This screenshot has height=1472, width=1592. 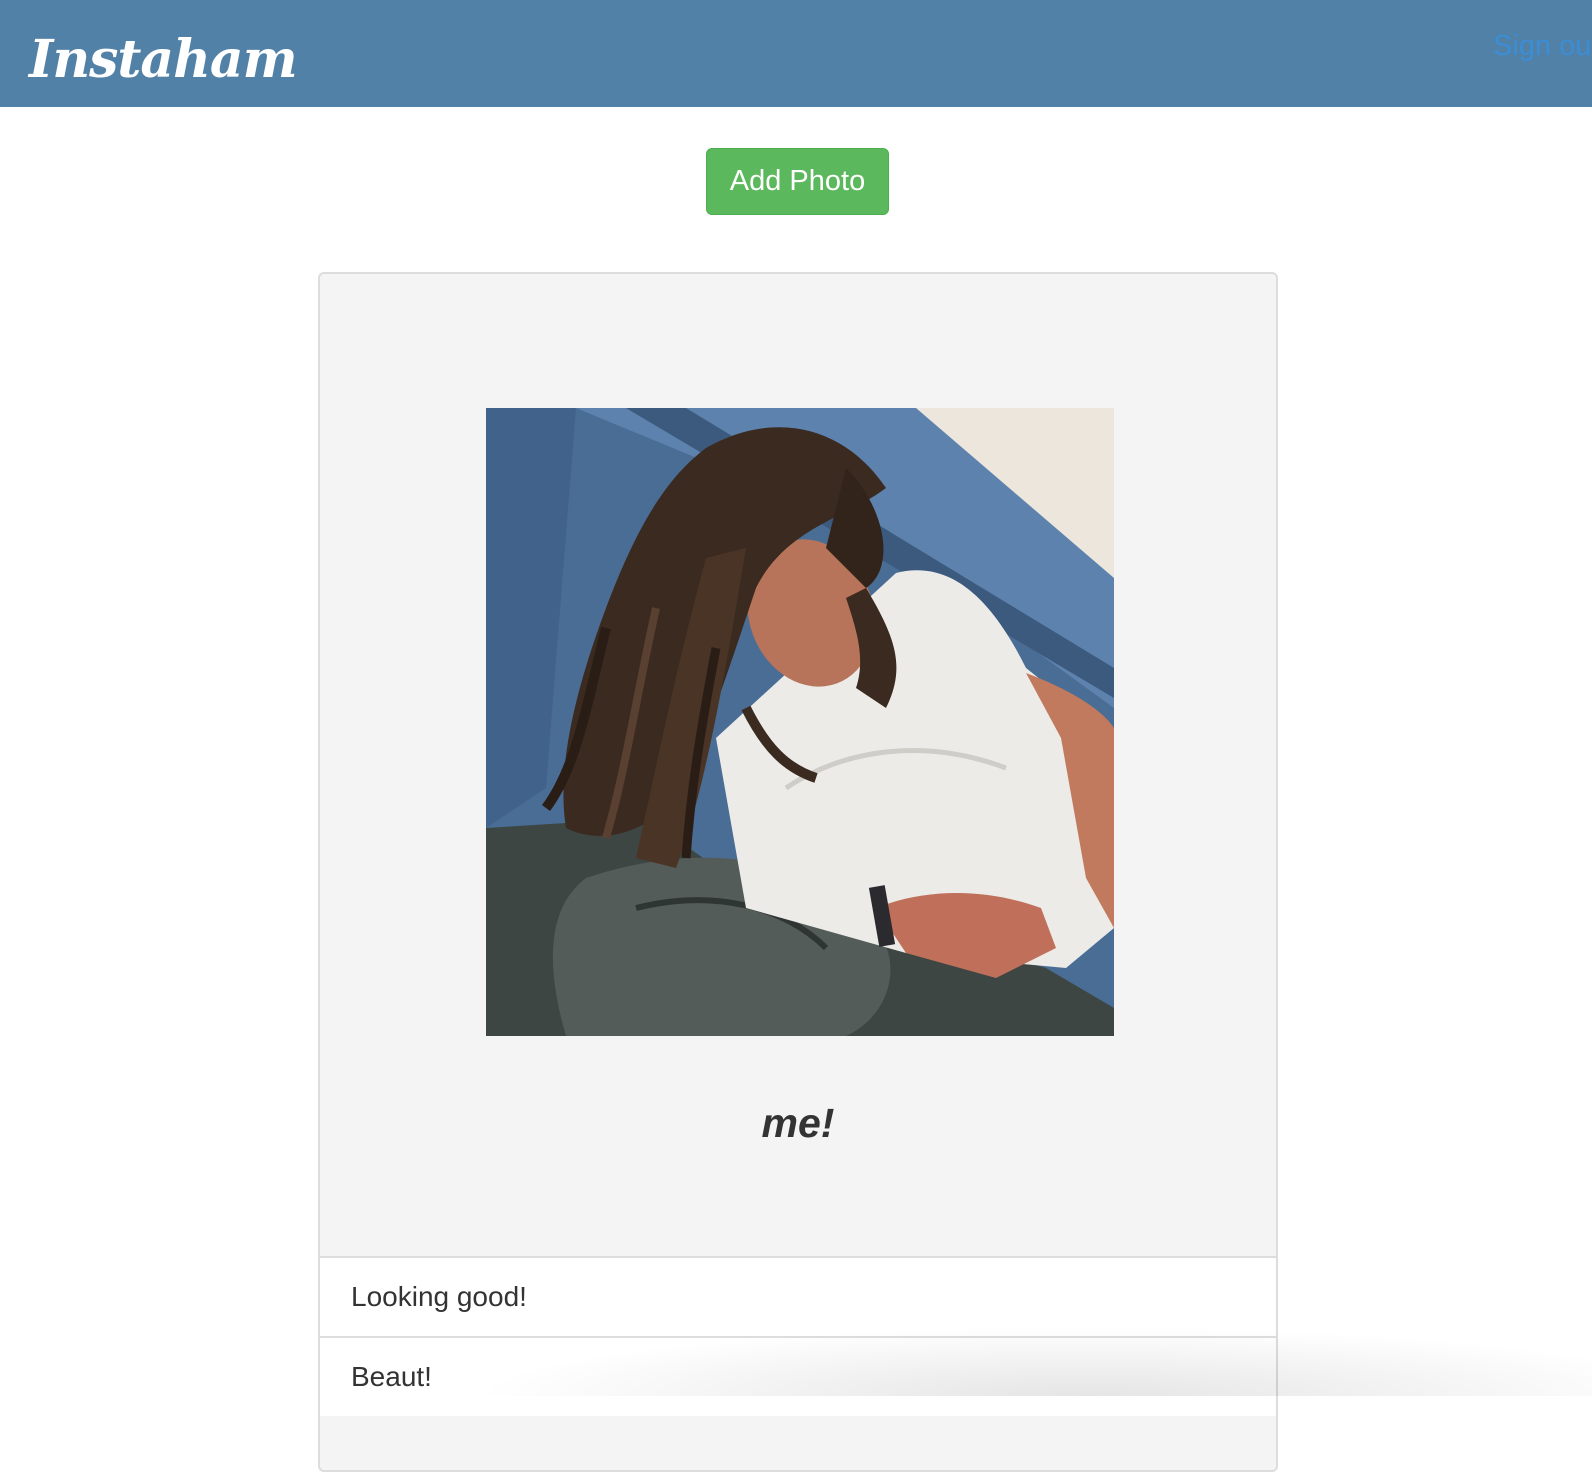 What do you see at coordinates (1542, 46) in the screenshot?
I see `sign-out-link: Sign ou` at bounding box center [1542, 46].